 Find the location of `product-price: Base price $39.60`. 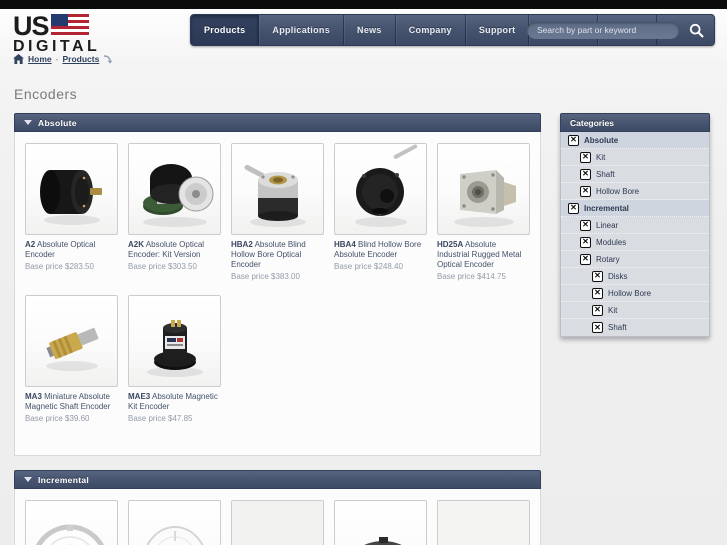

product-price: Base price $39.60 is located at coordinates (57, 418).